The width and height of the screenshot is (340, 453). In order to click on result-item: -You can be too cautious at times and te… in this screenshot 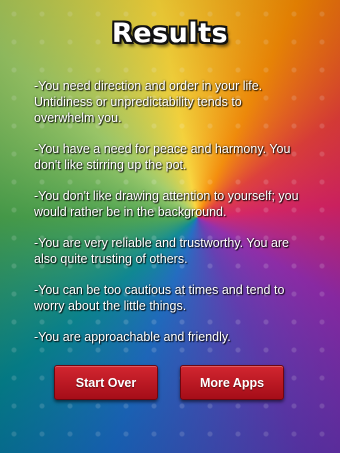, I will do `click(159, 298)`.